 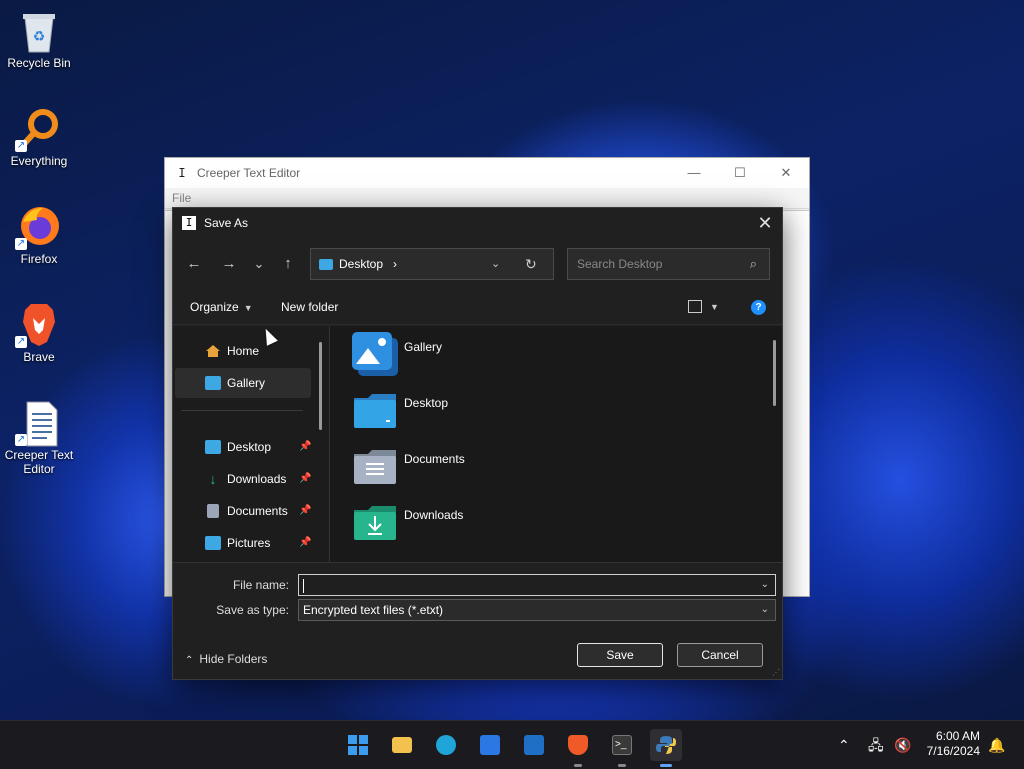 What do you see at coordinates (844, 745) in the screenshot?
I see `show-hidden-icons-chevron-icon: ⌃` at bounding box center [844, 745].